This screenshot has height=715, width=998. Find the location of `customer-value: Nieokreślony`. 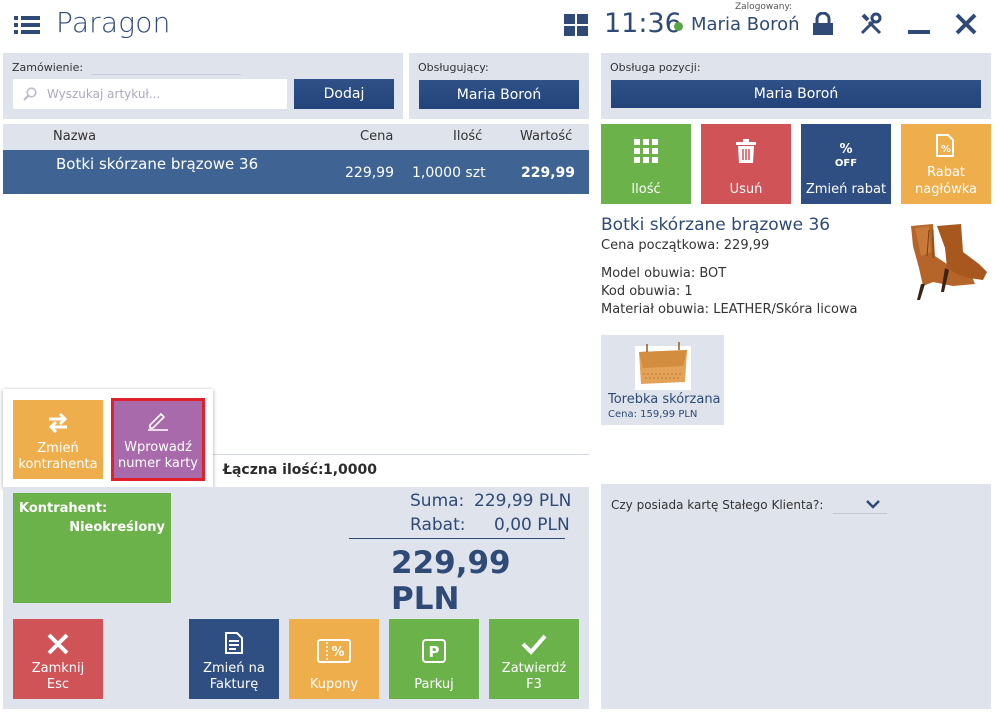

customer-value: Nieokreślony is located at coordinates (117, 527).